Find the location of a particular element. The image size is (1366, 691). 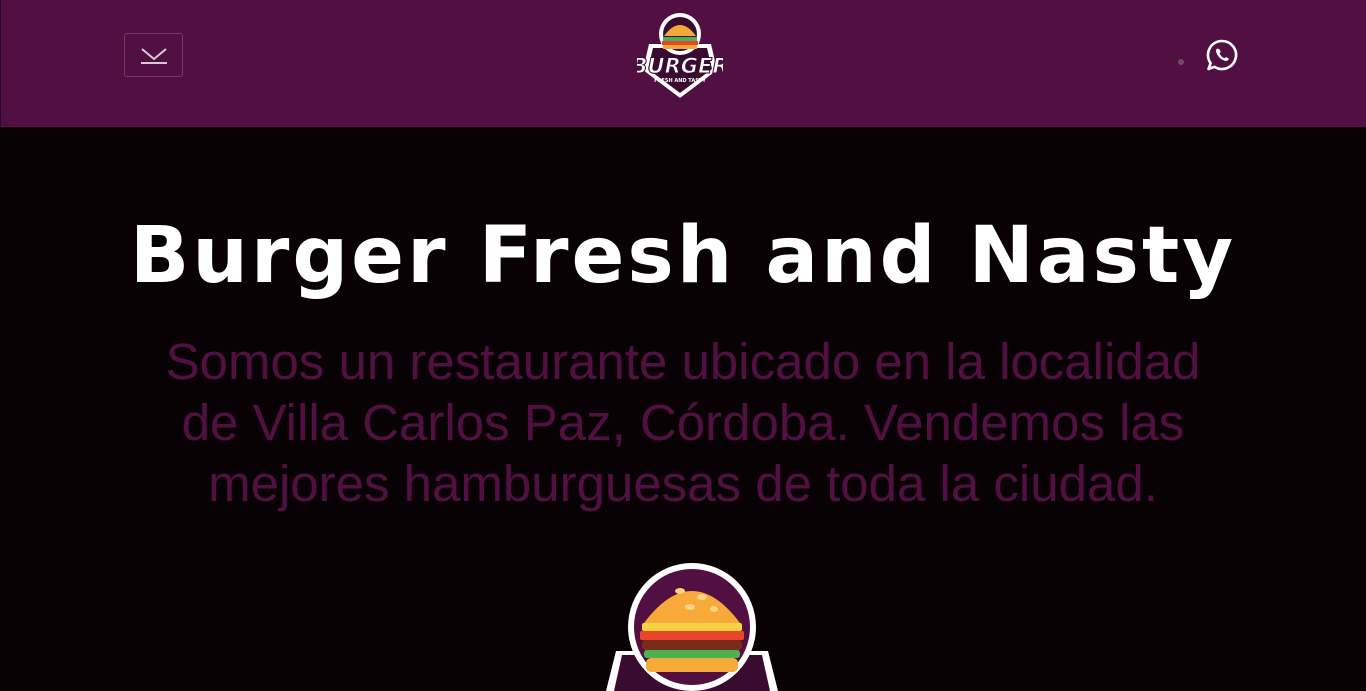

brand-logo-link: BURGER FRESH AND TASTY is located at coordinates (680, 55).